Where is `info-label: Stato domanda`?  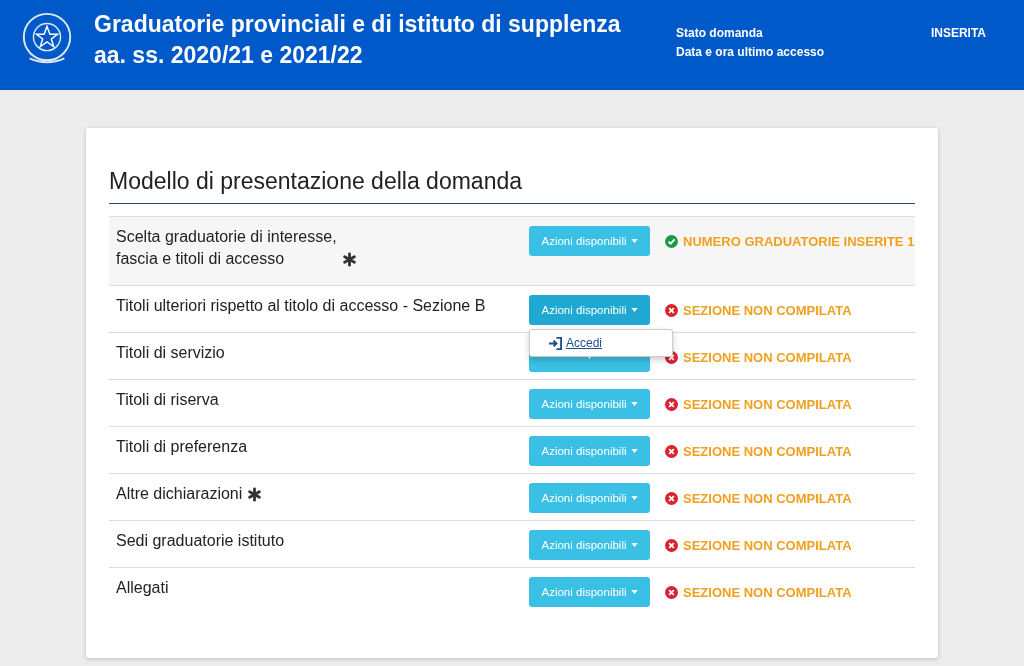
info-label: Stato domanda is located at coordinates (720, 33).